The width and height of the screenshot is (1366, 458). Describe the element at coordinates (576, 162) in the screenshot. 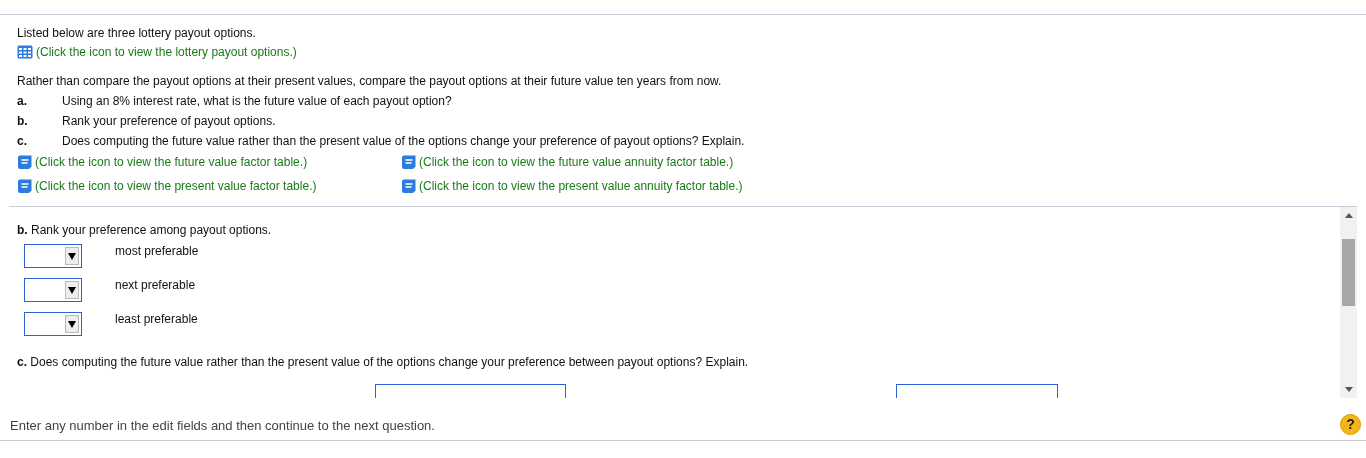

I see `table-link: (Click the icon to view the future value annuity factor table.)` at that location.